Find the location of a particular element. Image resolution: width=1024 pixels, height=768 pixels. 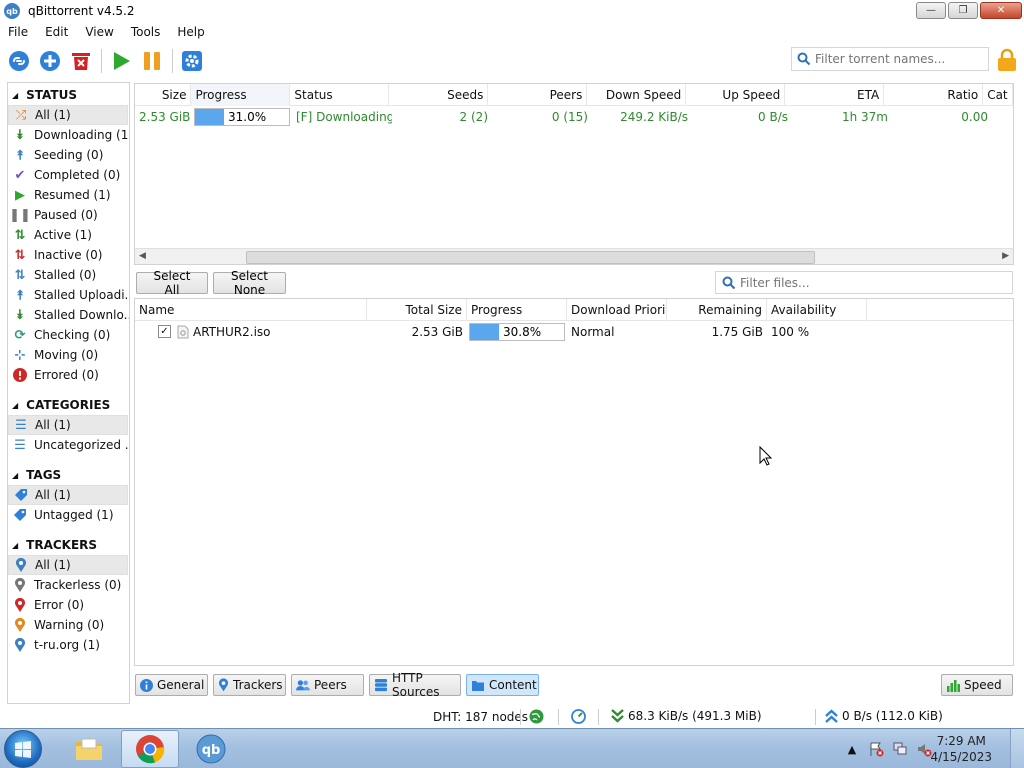

title-bar: qb qBittorrent v4.5.2 — ❐ ✕ is located at coordinates (512, 11).